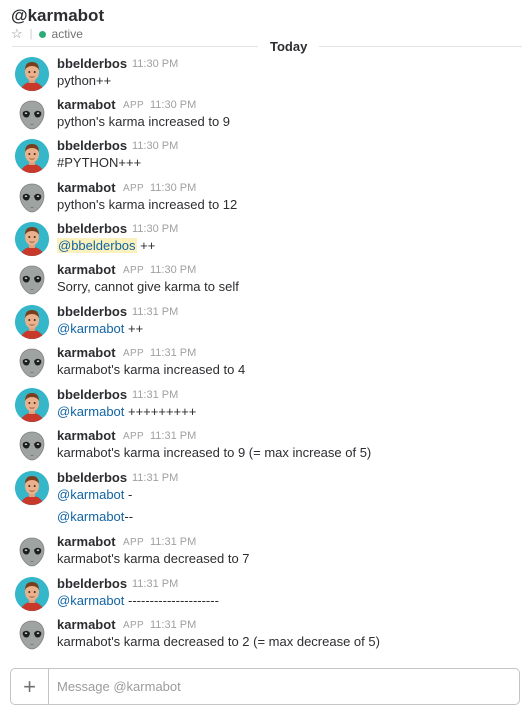  Describe the element at coordinates (289, 46) in the screenshot. I see `day-divider-label: Today` at that location.